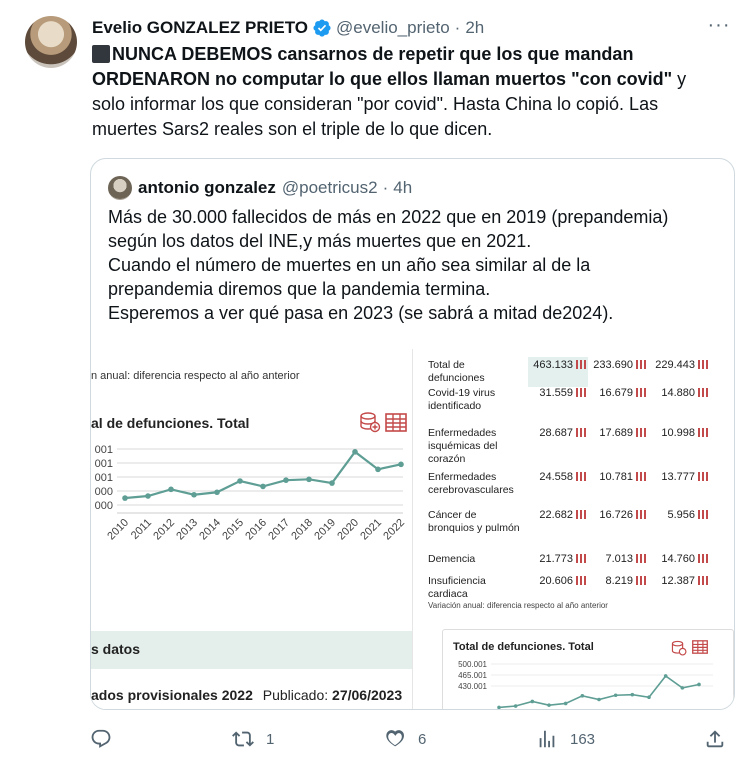 The width and height of the screenshot is (754, 770). I want to click on cause-value: 22.682, so click(555, 515).